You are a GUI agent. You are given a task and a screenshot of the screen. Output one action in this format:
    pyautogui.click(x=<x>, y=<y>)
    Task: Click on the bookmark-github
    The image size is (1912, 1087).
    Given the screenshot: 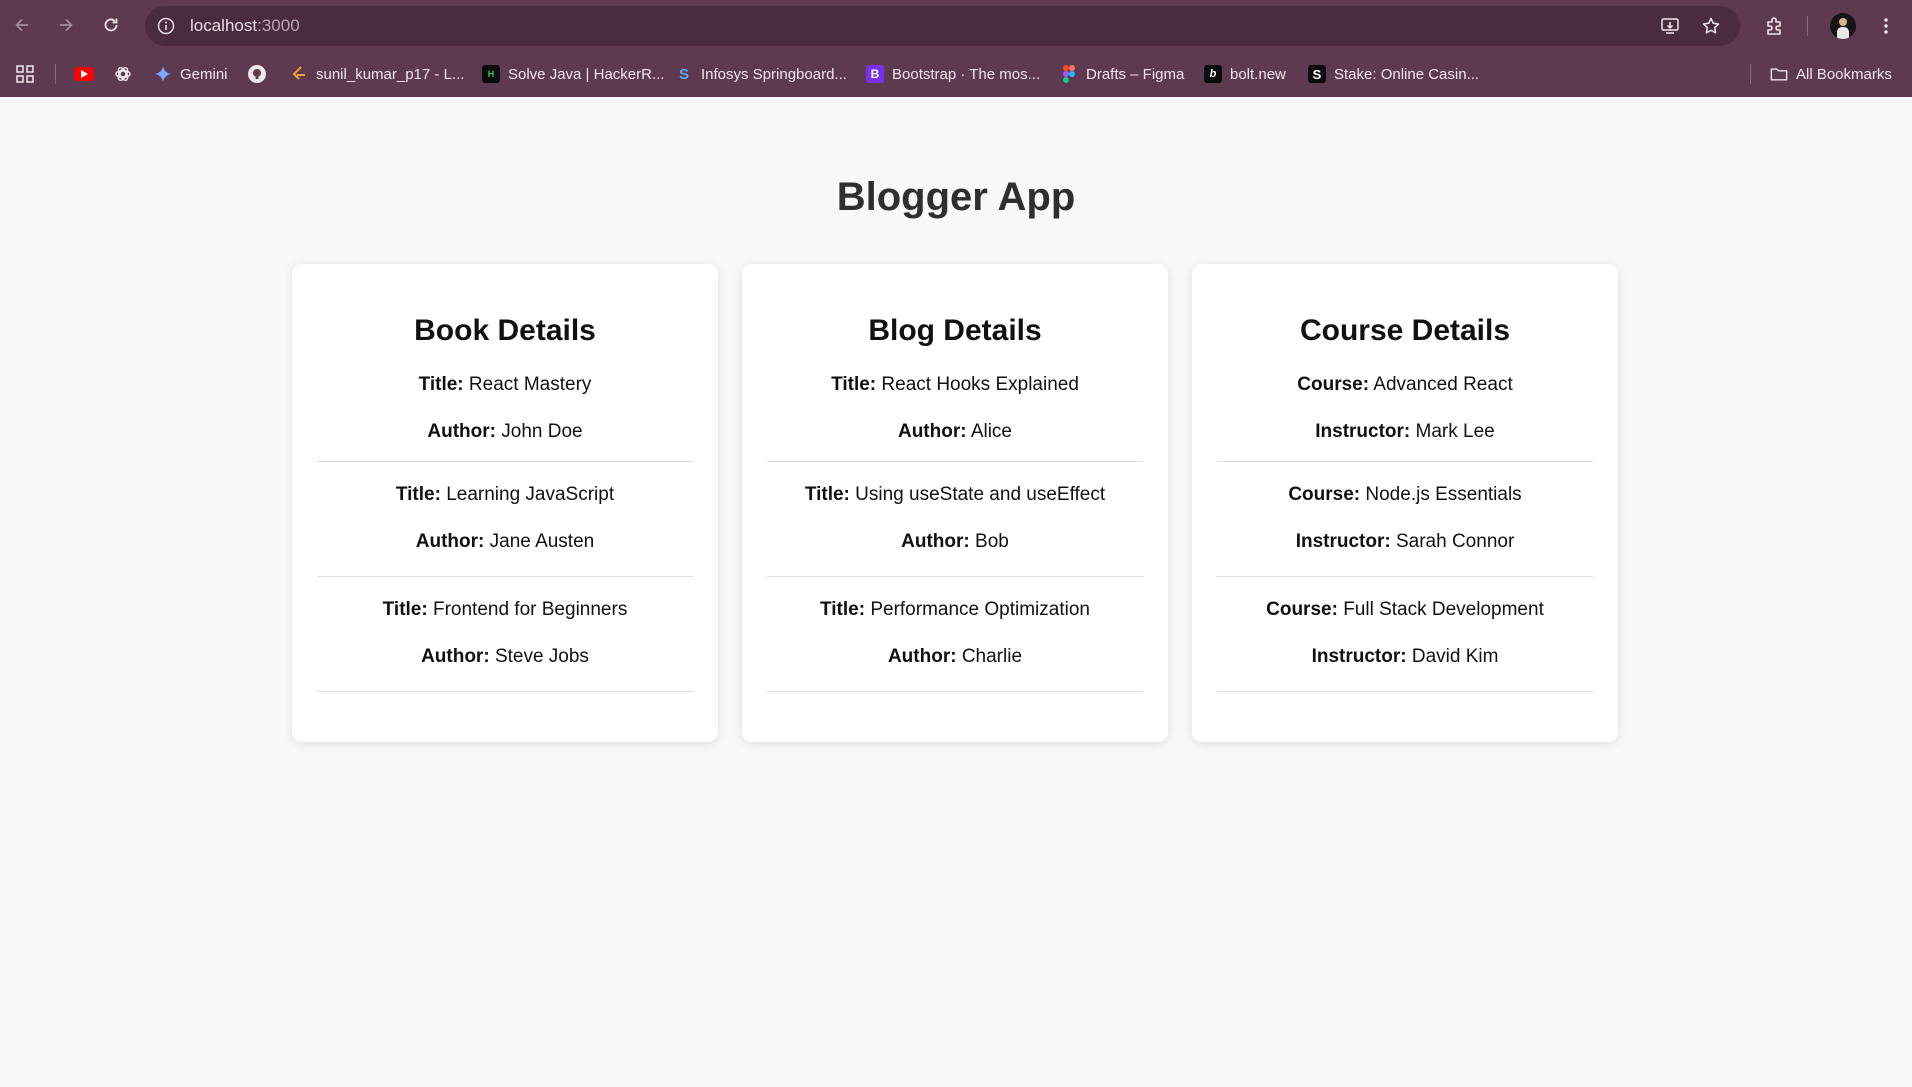 What is the action you would take?
    pyautogui.click(x=257, y=74)
    